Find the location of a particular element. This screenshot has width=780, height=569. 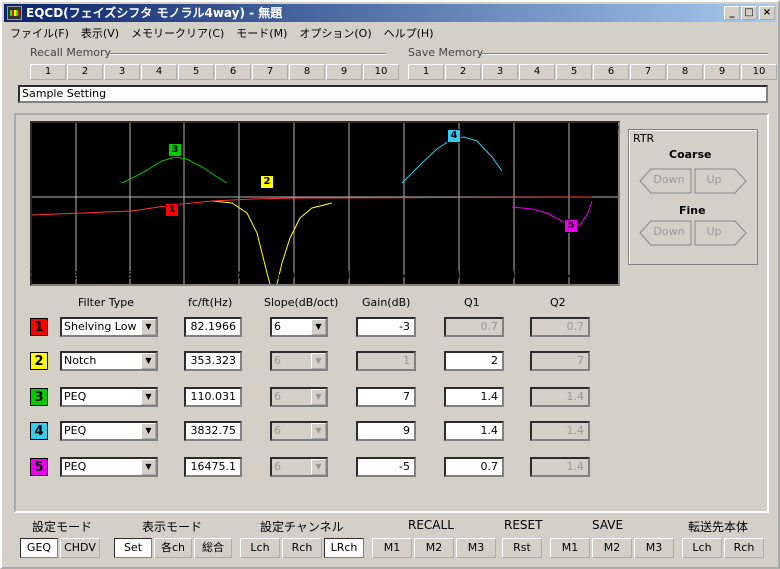

q2-input-2: 7 is located at coordinates (560, 361).